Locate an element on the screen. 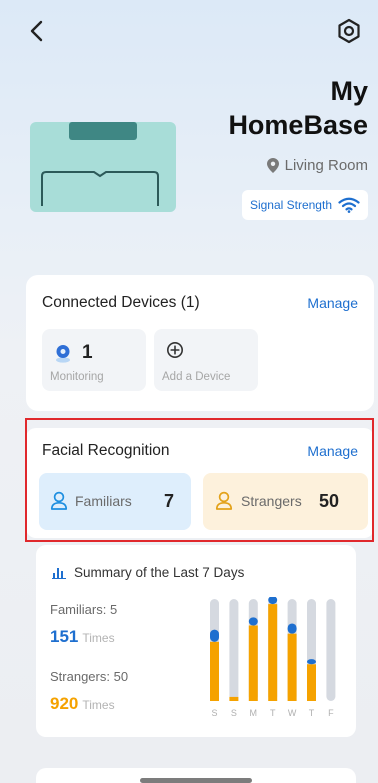  monitoring-tile: 1 Monitoring is located at coordinates (94, 360).